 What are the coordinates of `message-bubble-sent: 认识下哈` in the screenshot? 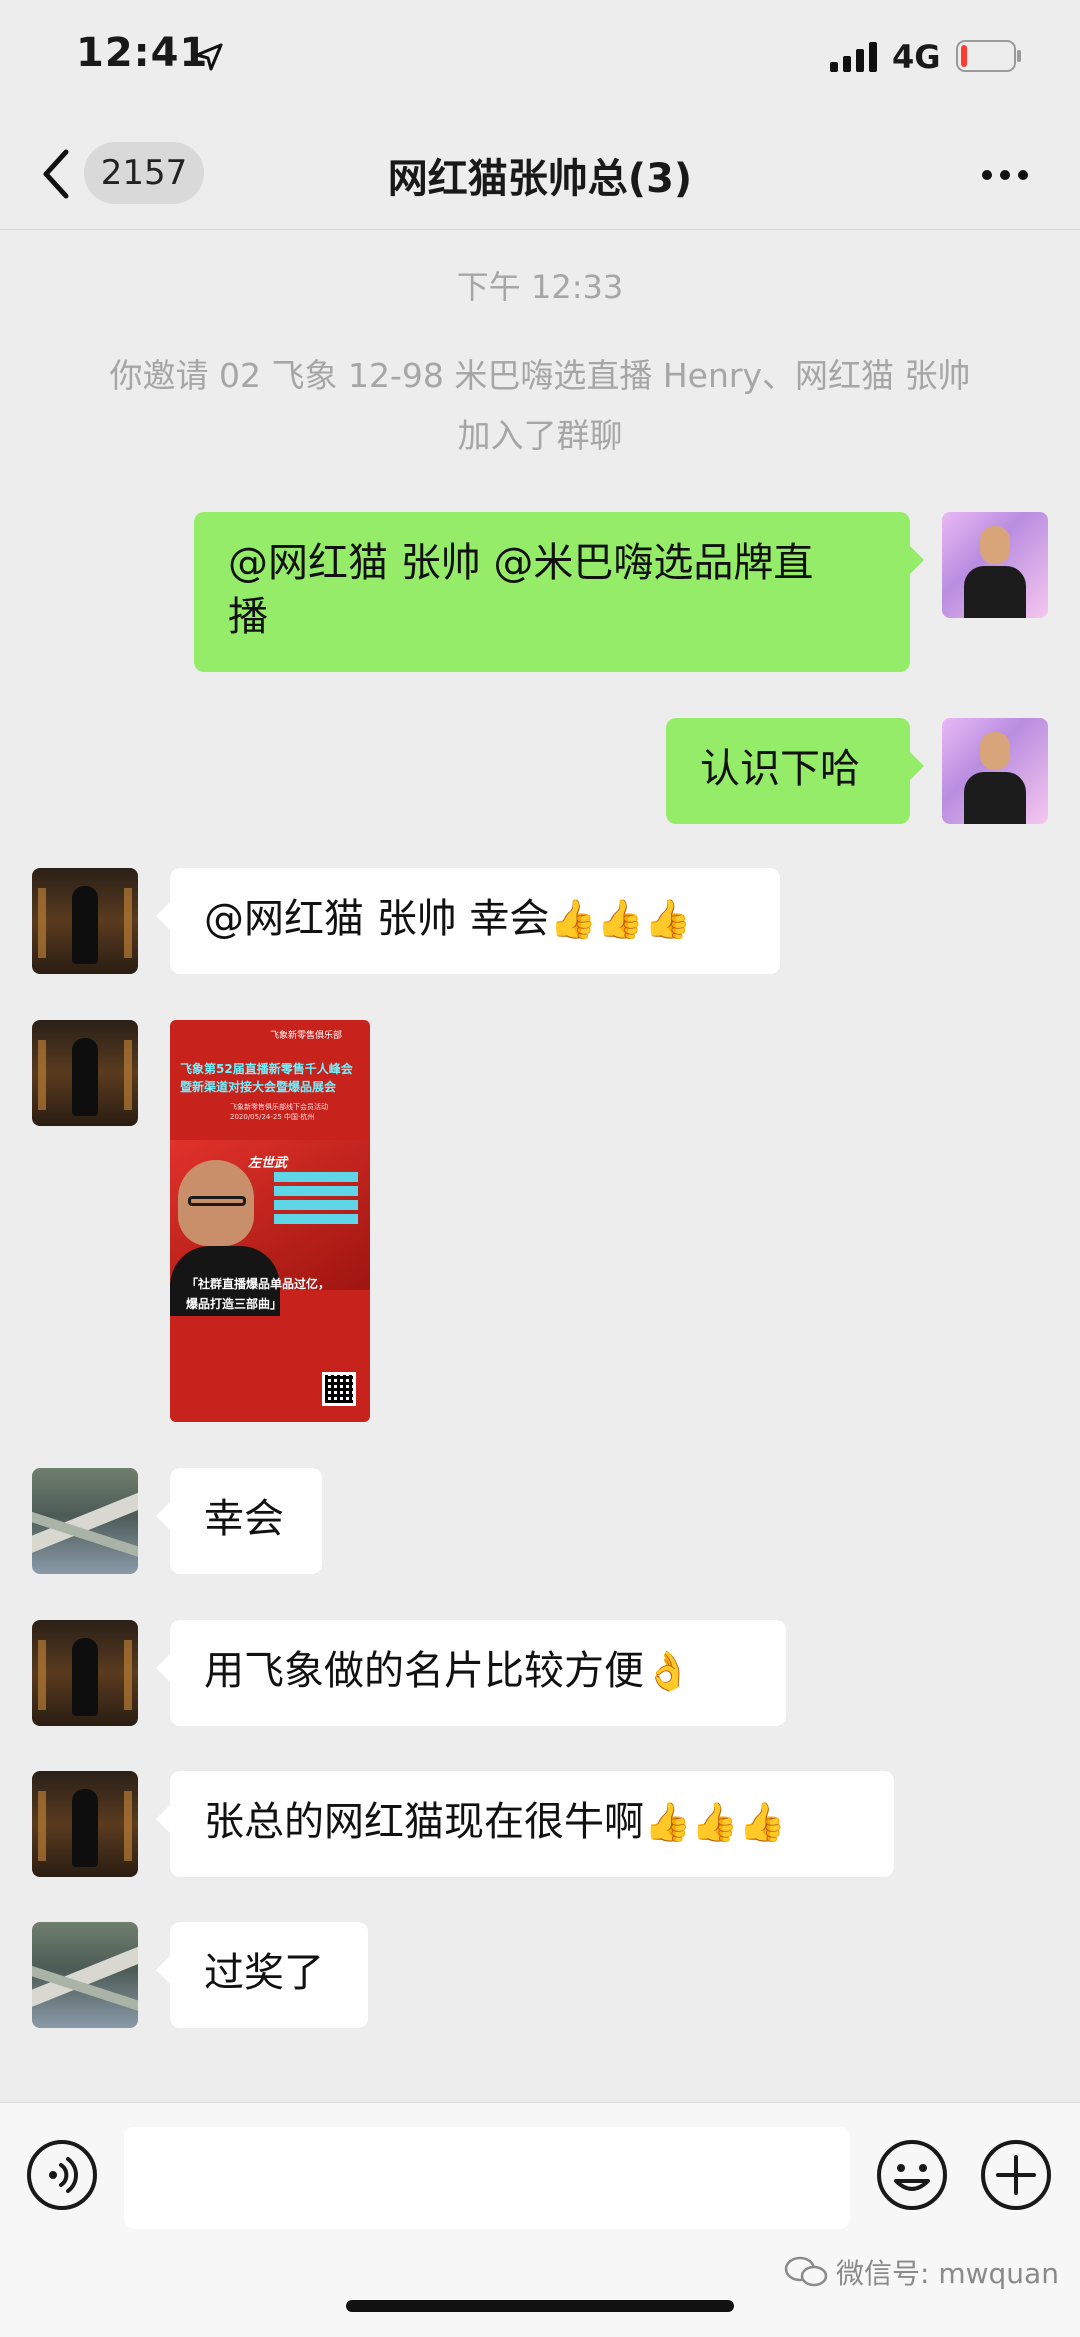 It's located at (795, 771).